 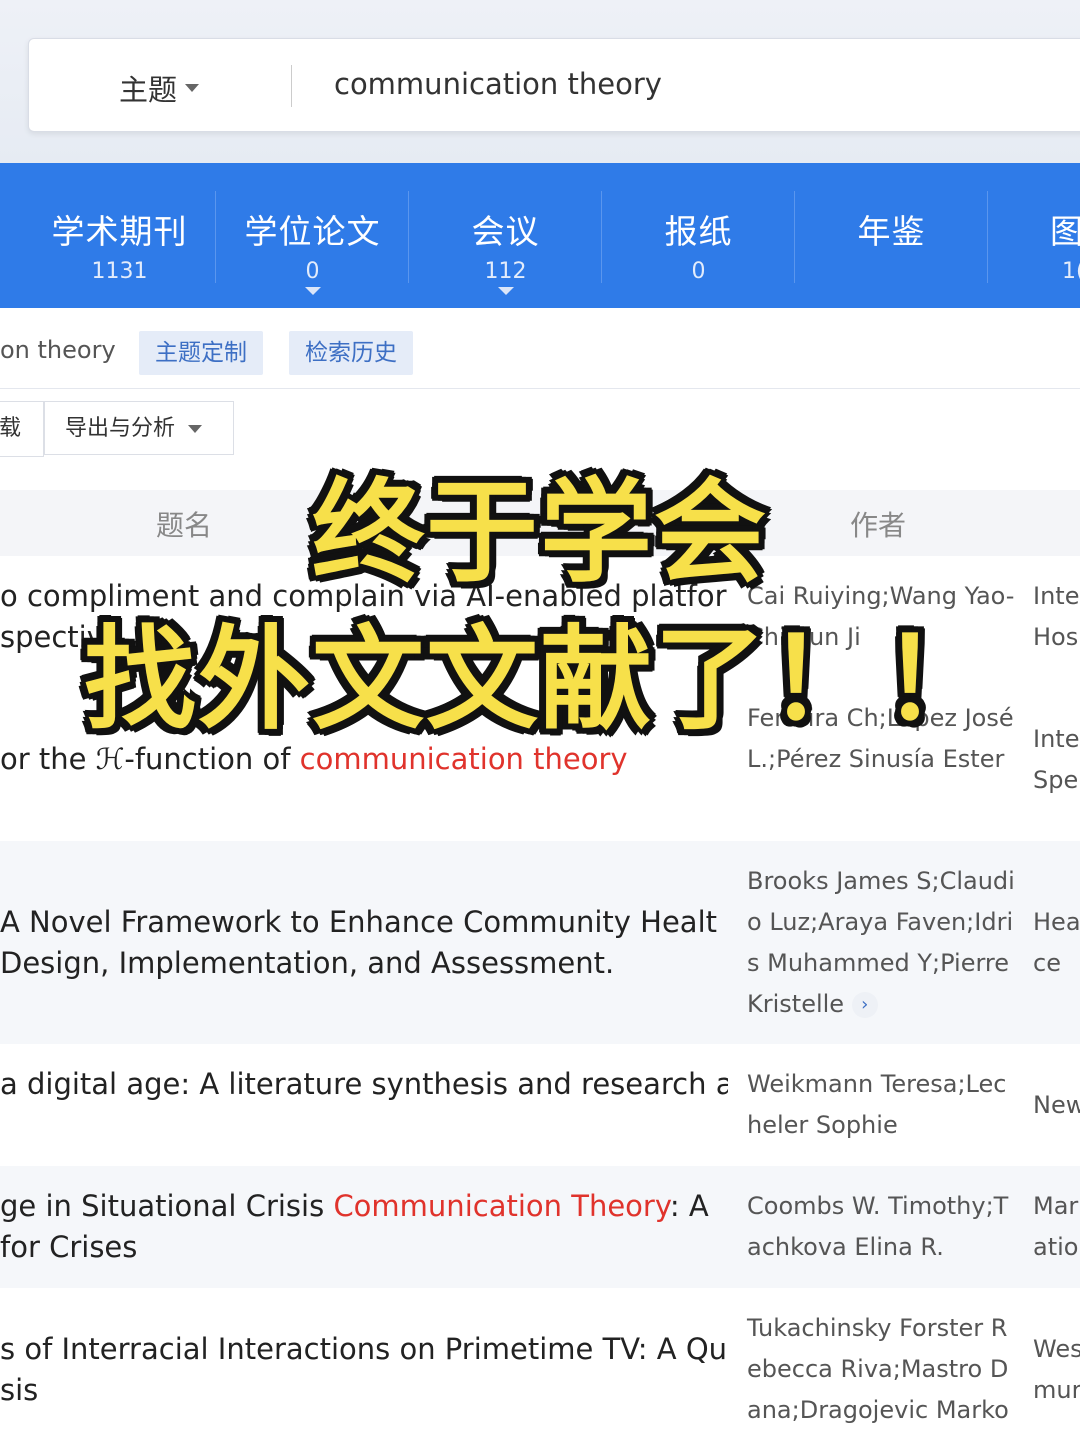 I want to click on tab-label: 会议, so click(x=505, y=231).